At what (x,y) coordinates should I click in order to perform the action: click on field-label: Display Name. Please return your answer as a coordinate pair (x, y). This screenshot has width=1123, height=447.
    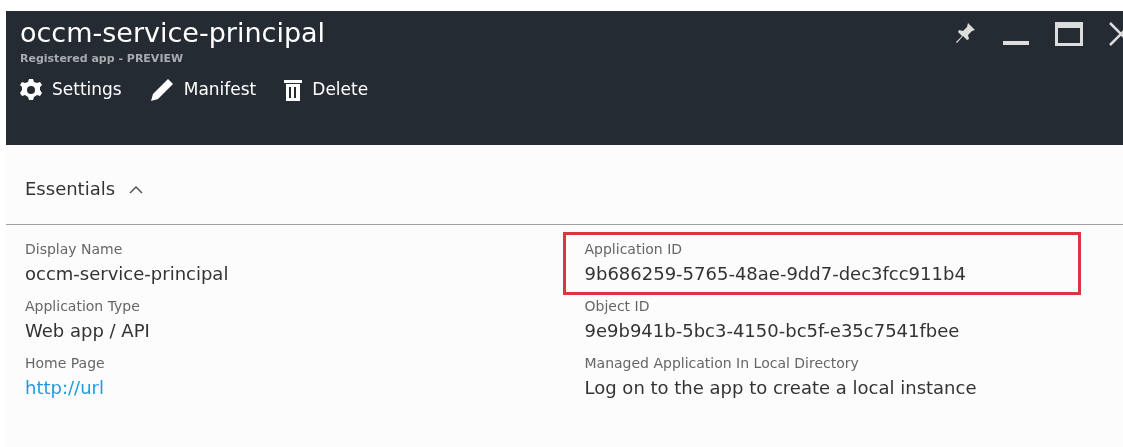
    Looking at the image, I should click on (74, 249).